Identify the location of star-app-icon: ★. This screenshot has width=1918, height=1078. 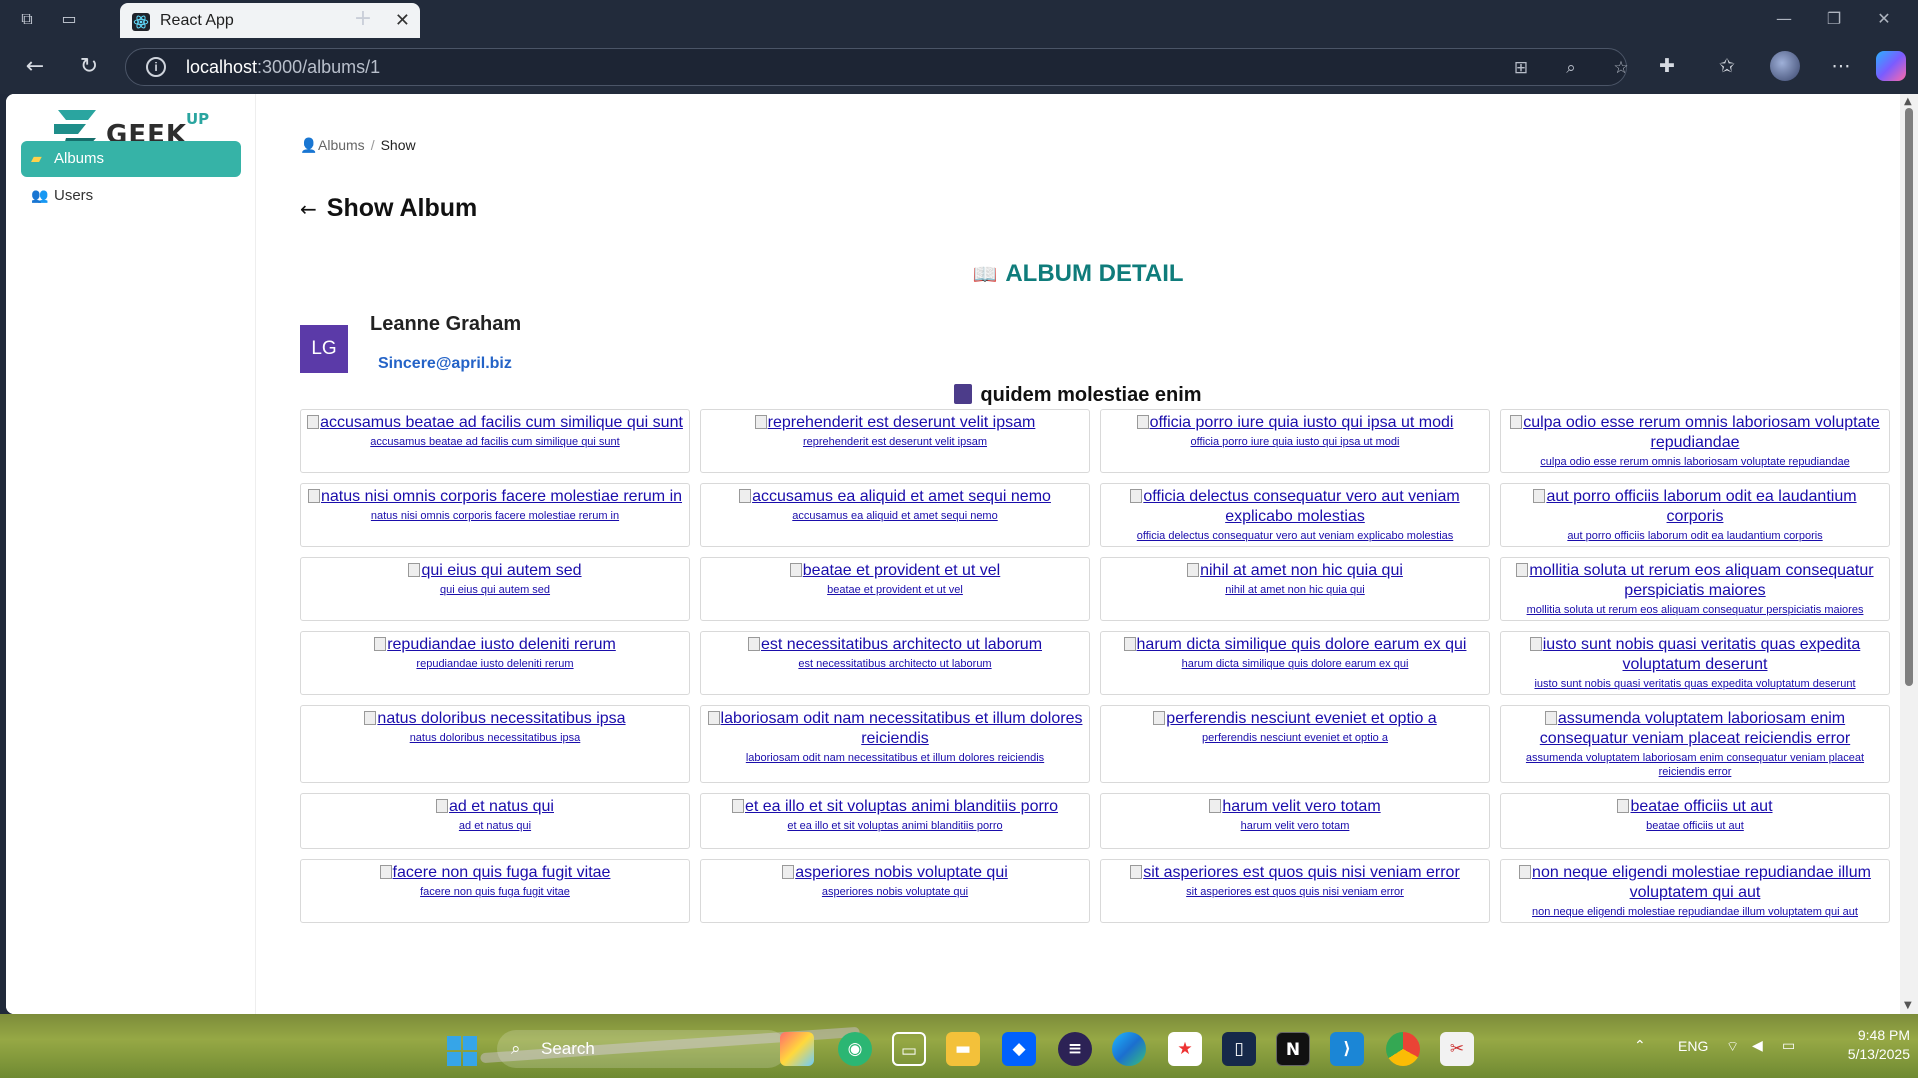
(1185, 1049).